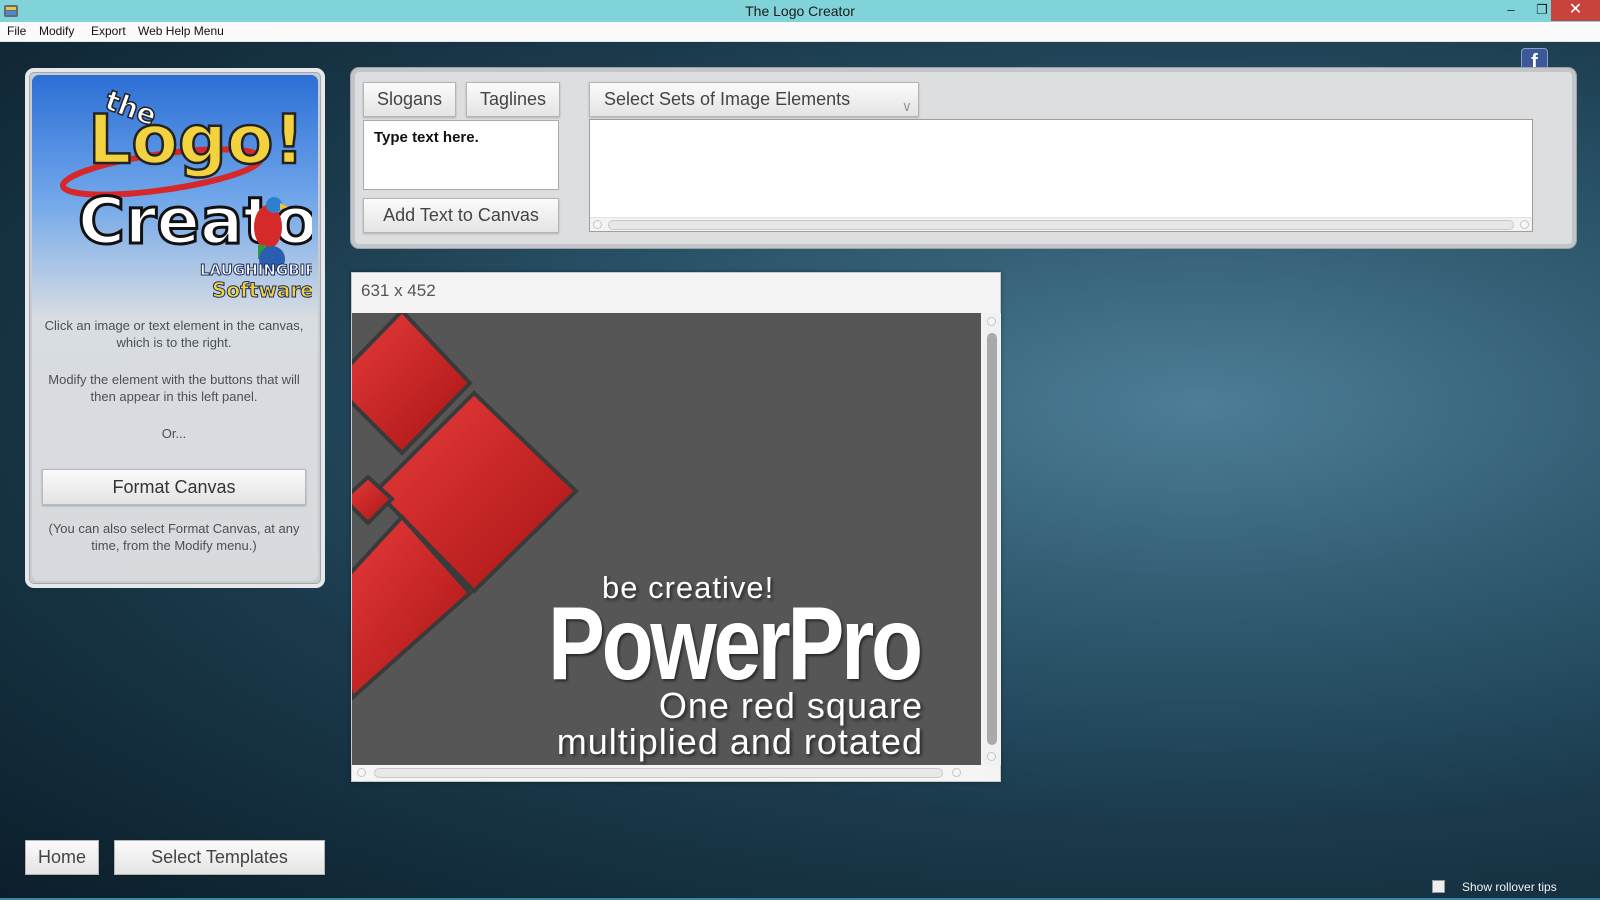  What do you see at coordinates (461, 215) in the screenshot?
I see `add-text-button: Add Text to Canvas` at bounding box center [461, 215].